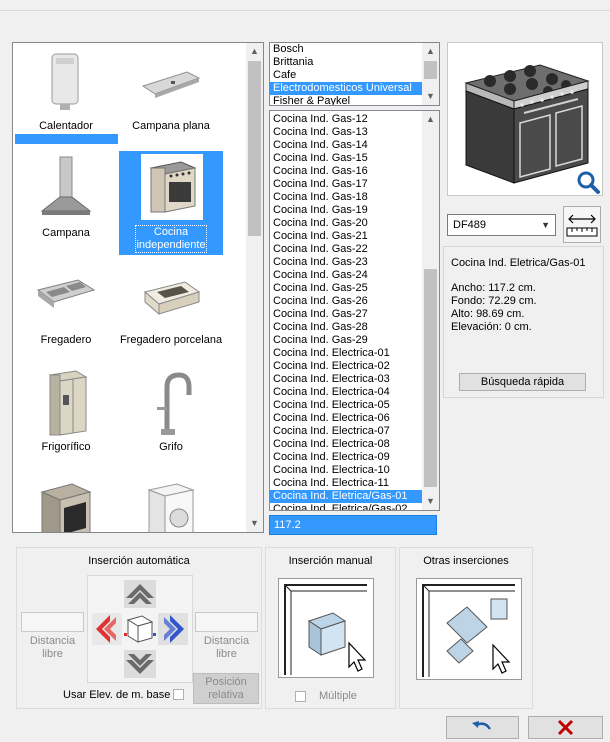 This screenshot has height=742, width=610. What do you see at coordinates (346, 418) in the screenshot?
I see `model-item: Cocina Ind. Electrica-06` at bounding box center [346, 418].